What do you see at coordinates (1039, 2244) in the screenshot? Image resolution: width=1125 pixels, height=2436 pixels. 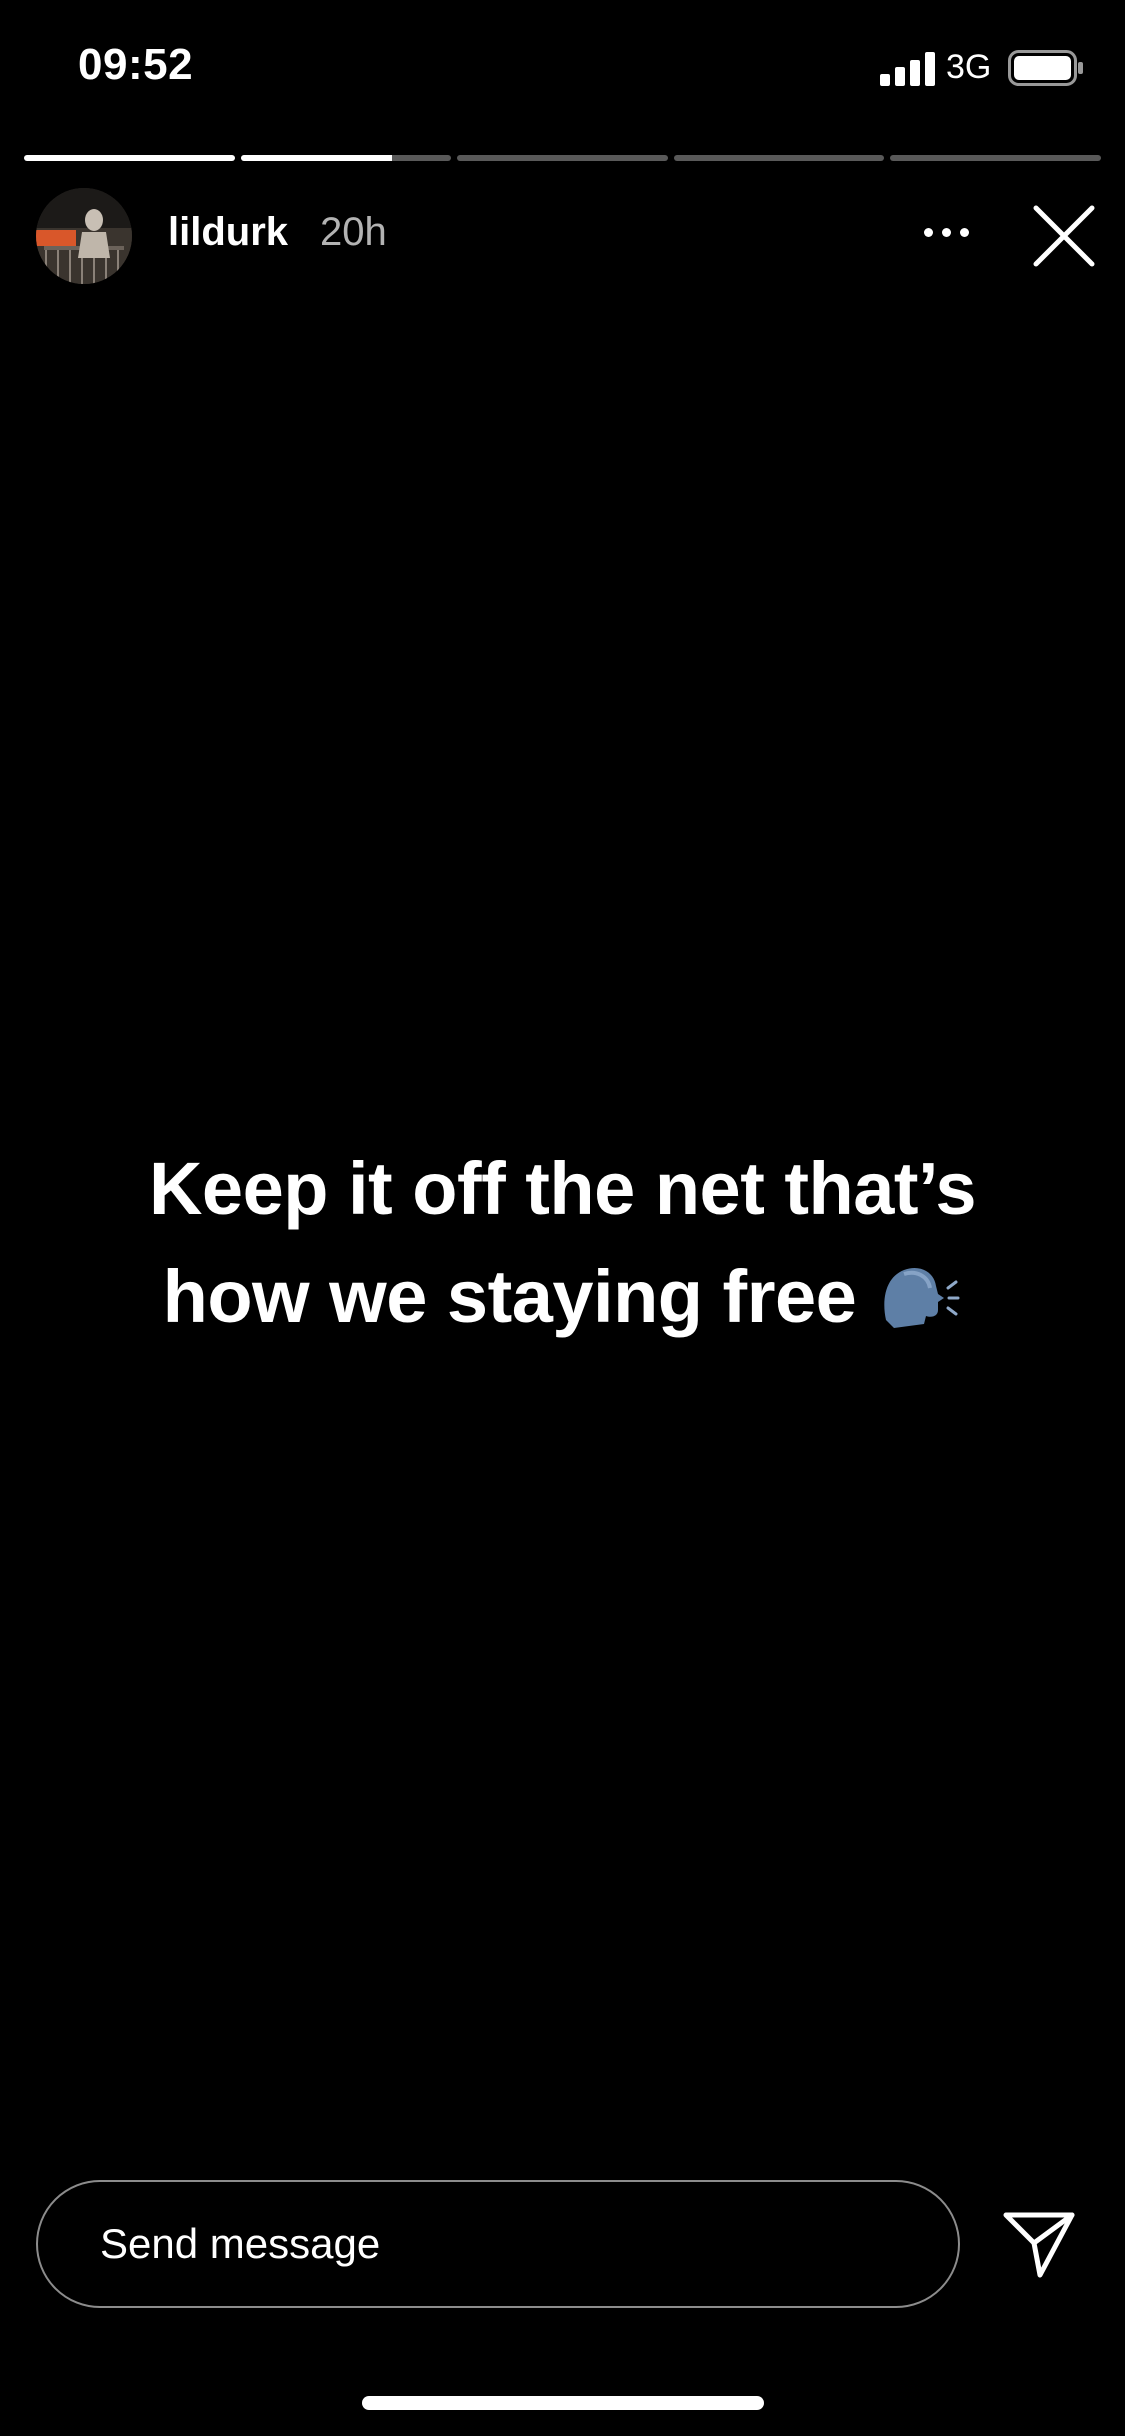 I see `paper-plane-icon` at bounding box center [1039, 2244].